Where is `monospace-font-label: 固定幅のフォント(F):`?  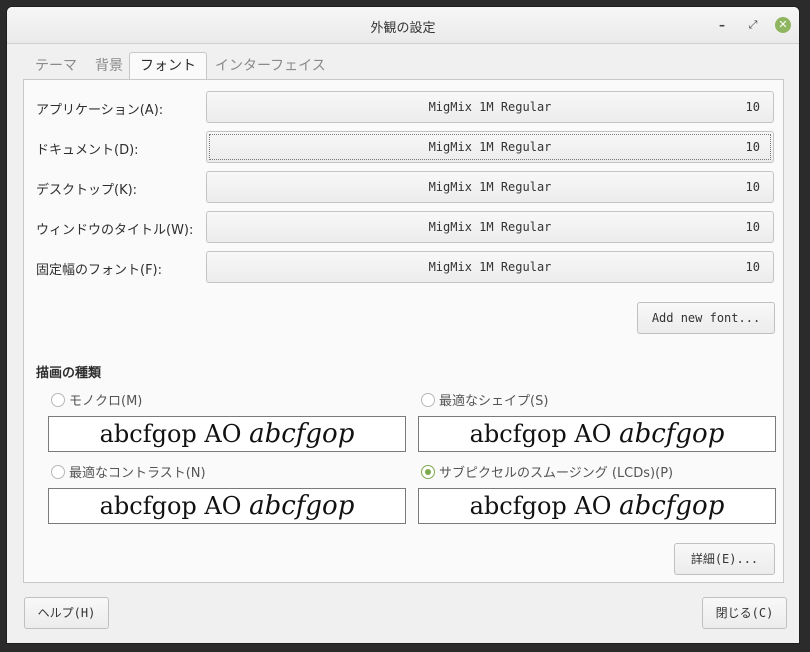 monospace-font-label: 固定幅のフォント(F): is located at coordinates (99, 270).